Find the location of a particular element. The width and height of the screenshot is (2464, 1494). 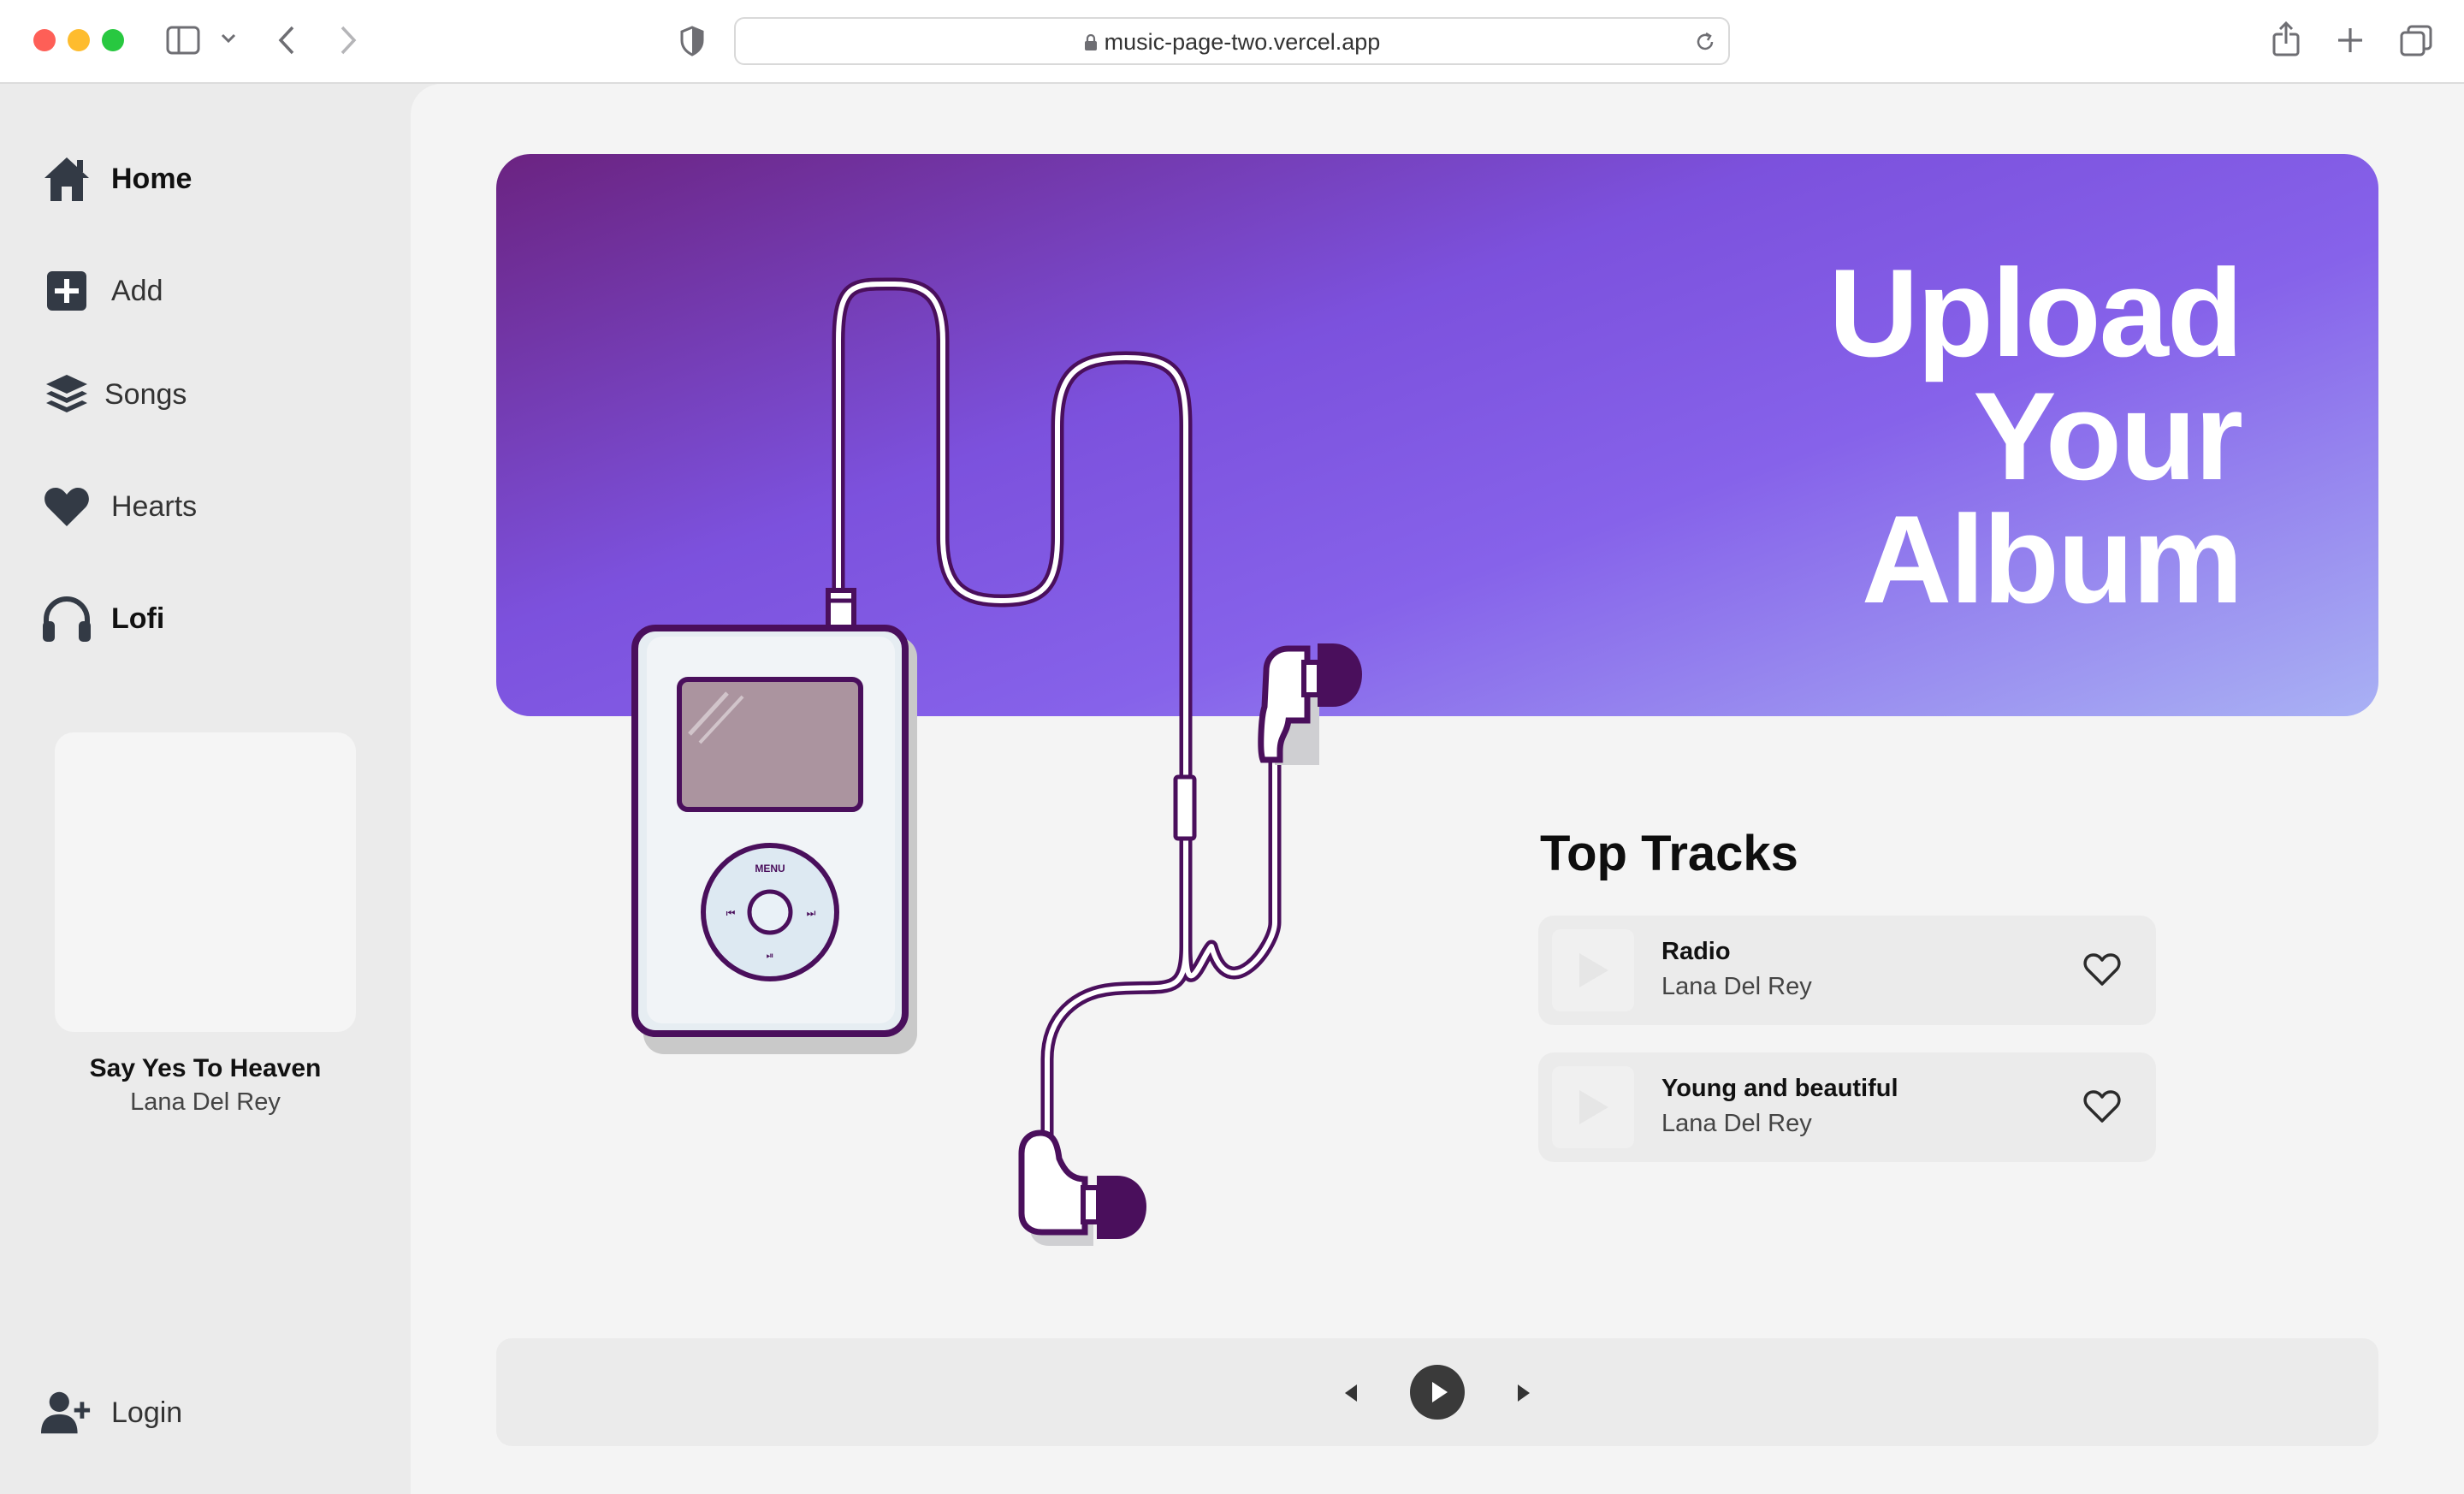

user-plus-icon is located at coordinates (66, 1412).